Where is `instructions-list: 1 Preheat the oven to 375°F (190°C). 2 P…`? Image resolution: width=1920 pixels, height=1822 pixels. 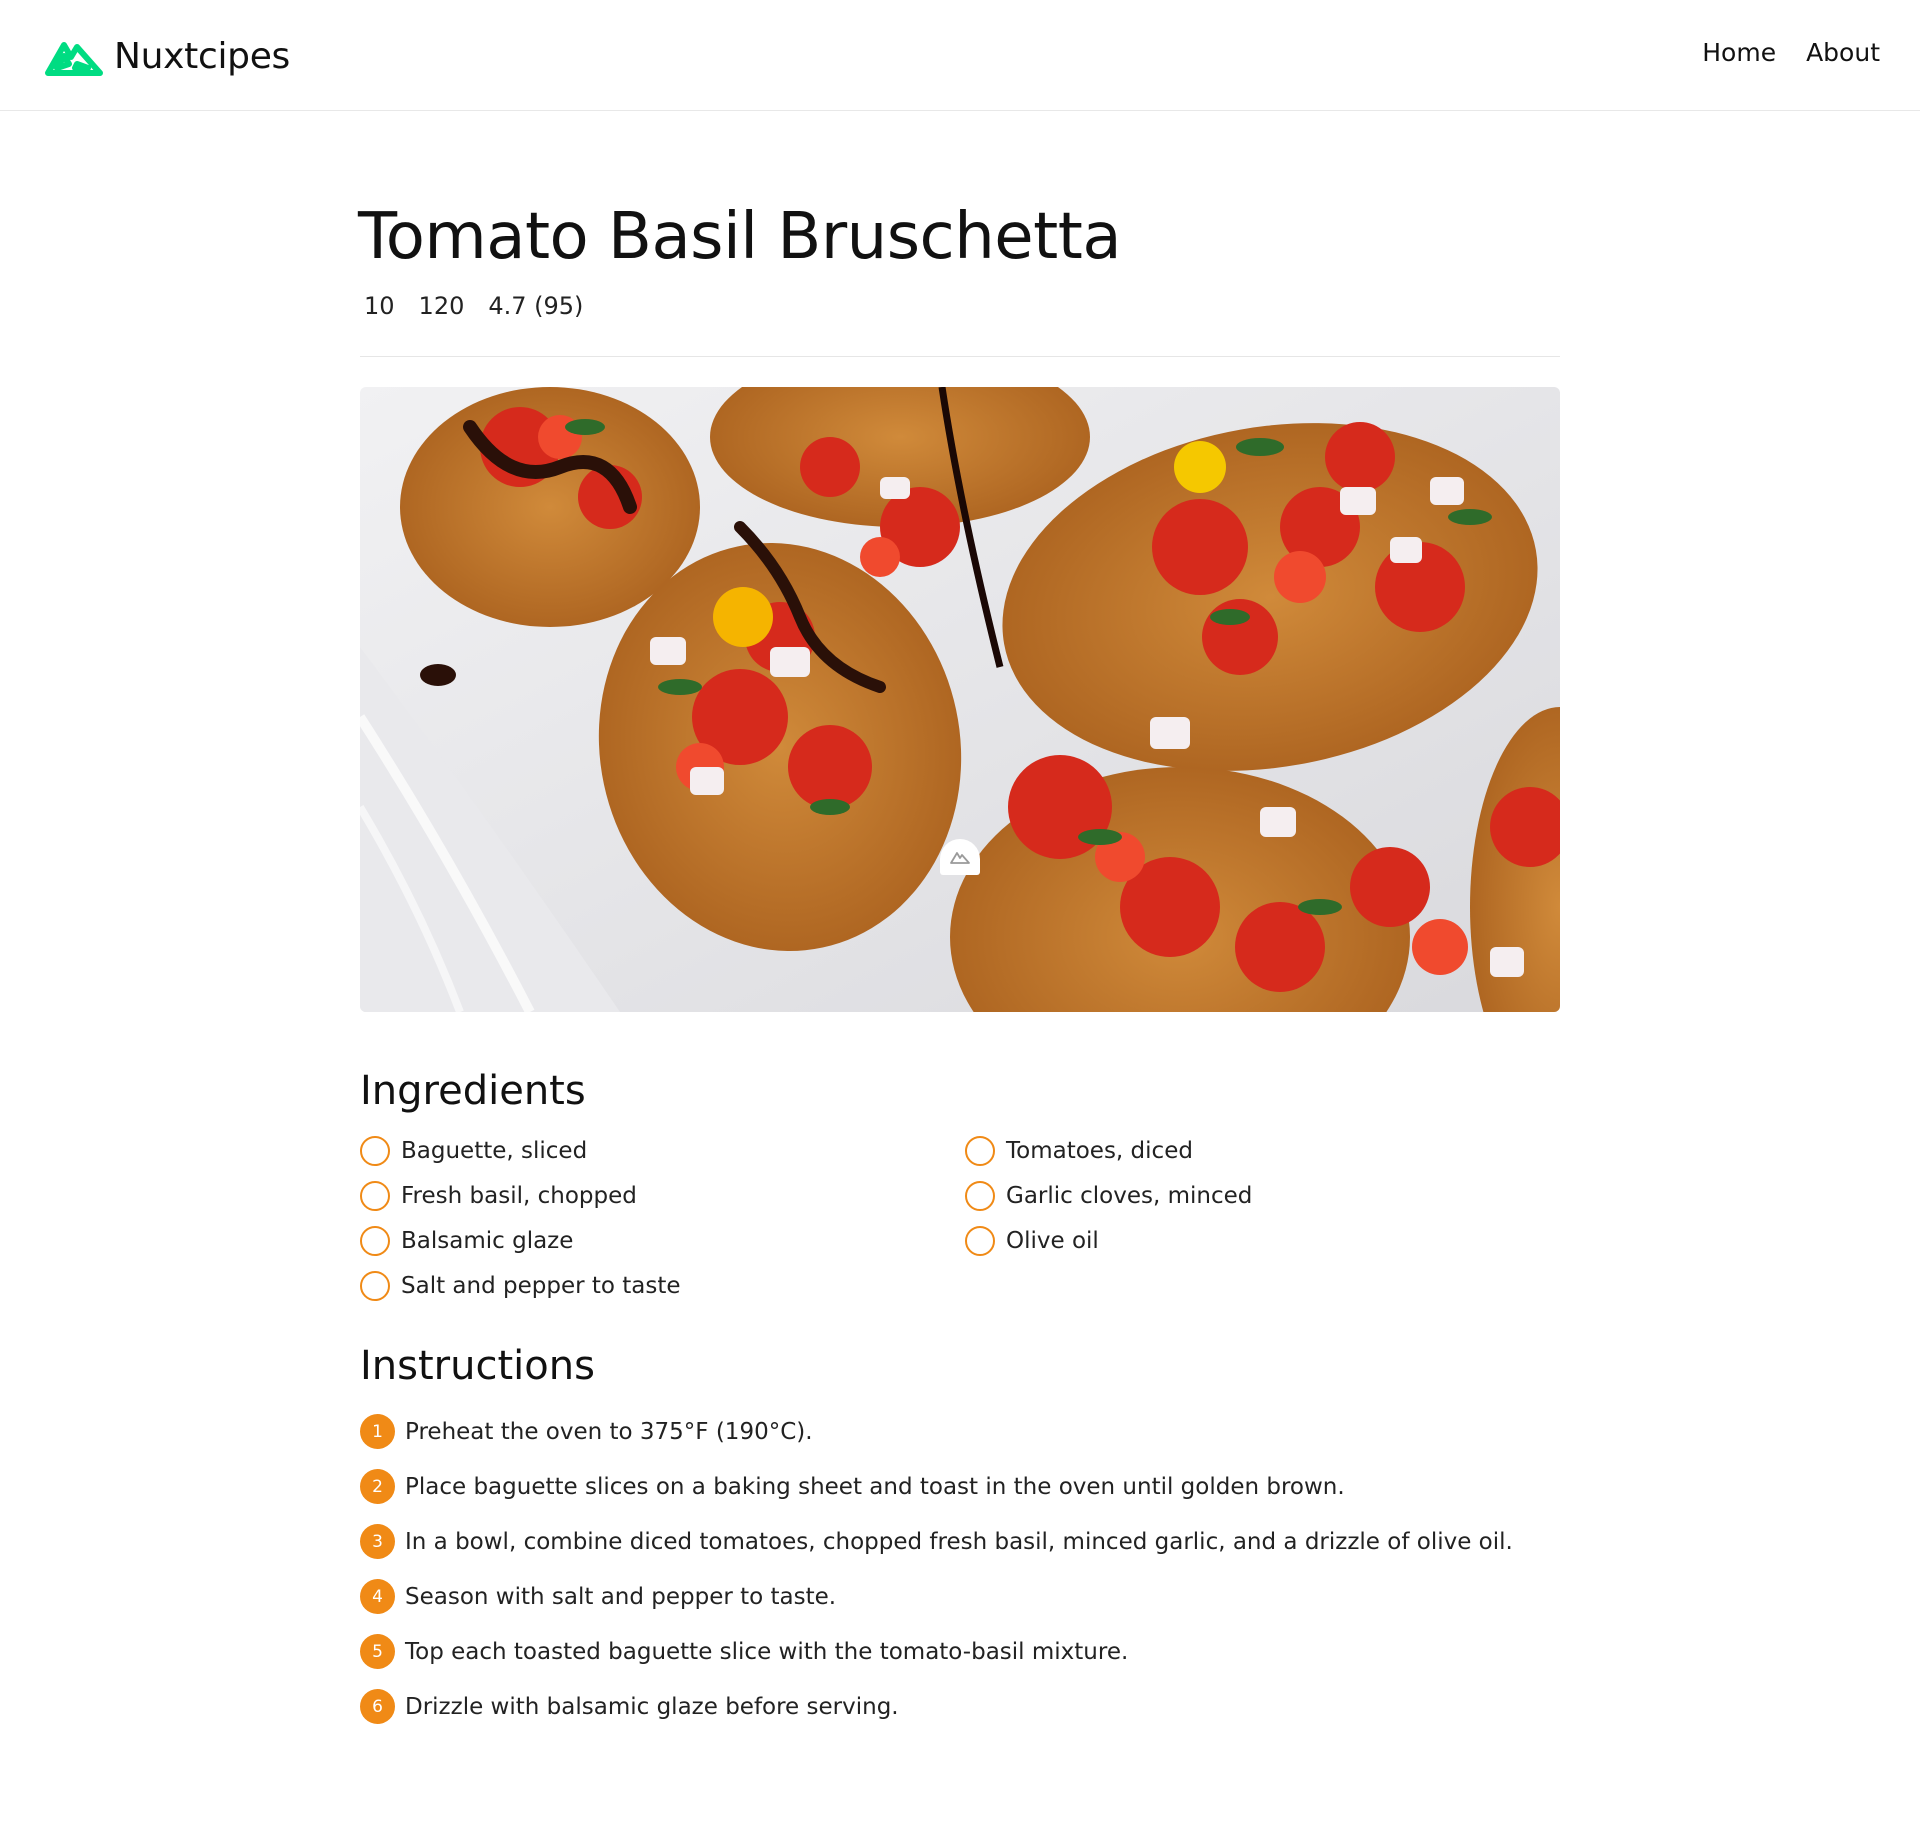 instructions-list: 1 Preheat the oven to 375°F (190°C). 2 P… is located at coordinates (960, 1579).